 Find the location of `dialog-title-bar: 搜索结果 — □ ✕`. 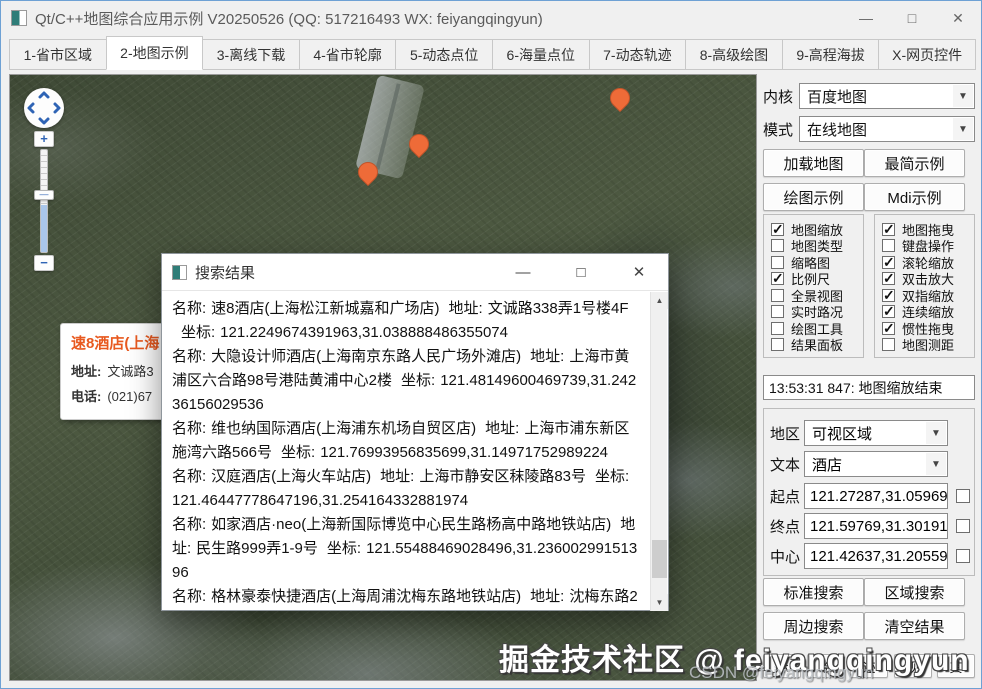

dialog-title-bar: 搜索结果 — □ ✕ is located at coordinates (415, 272).